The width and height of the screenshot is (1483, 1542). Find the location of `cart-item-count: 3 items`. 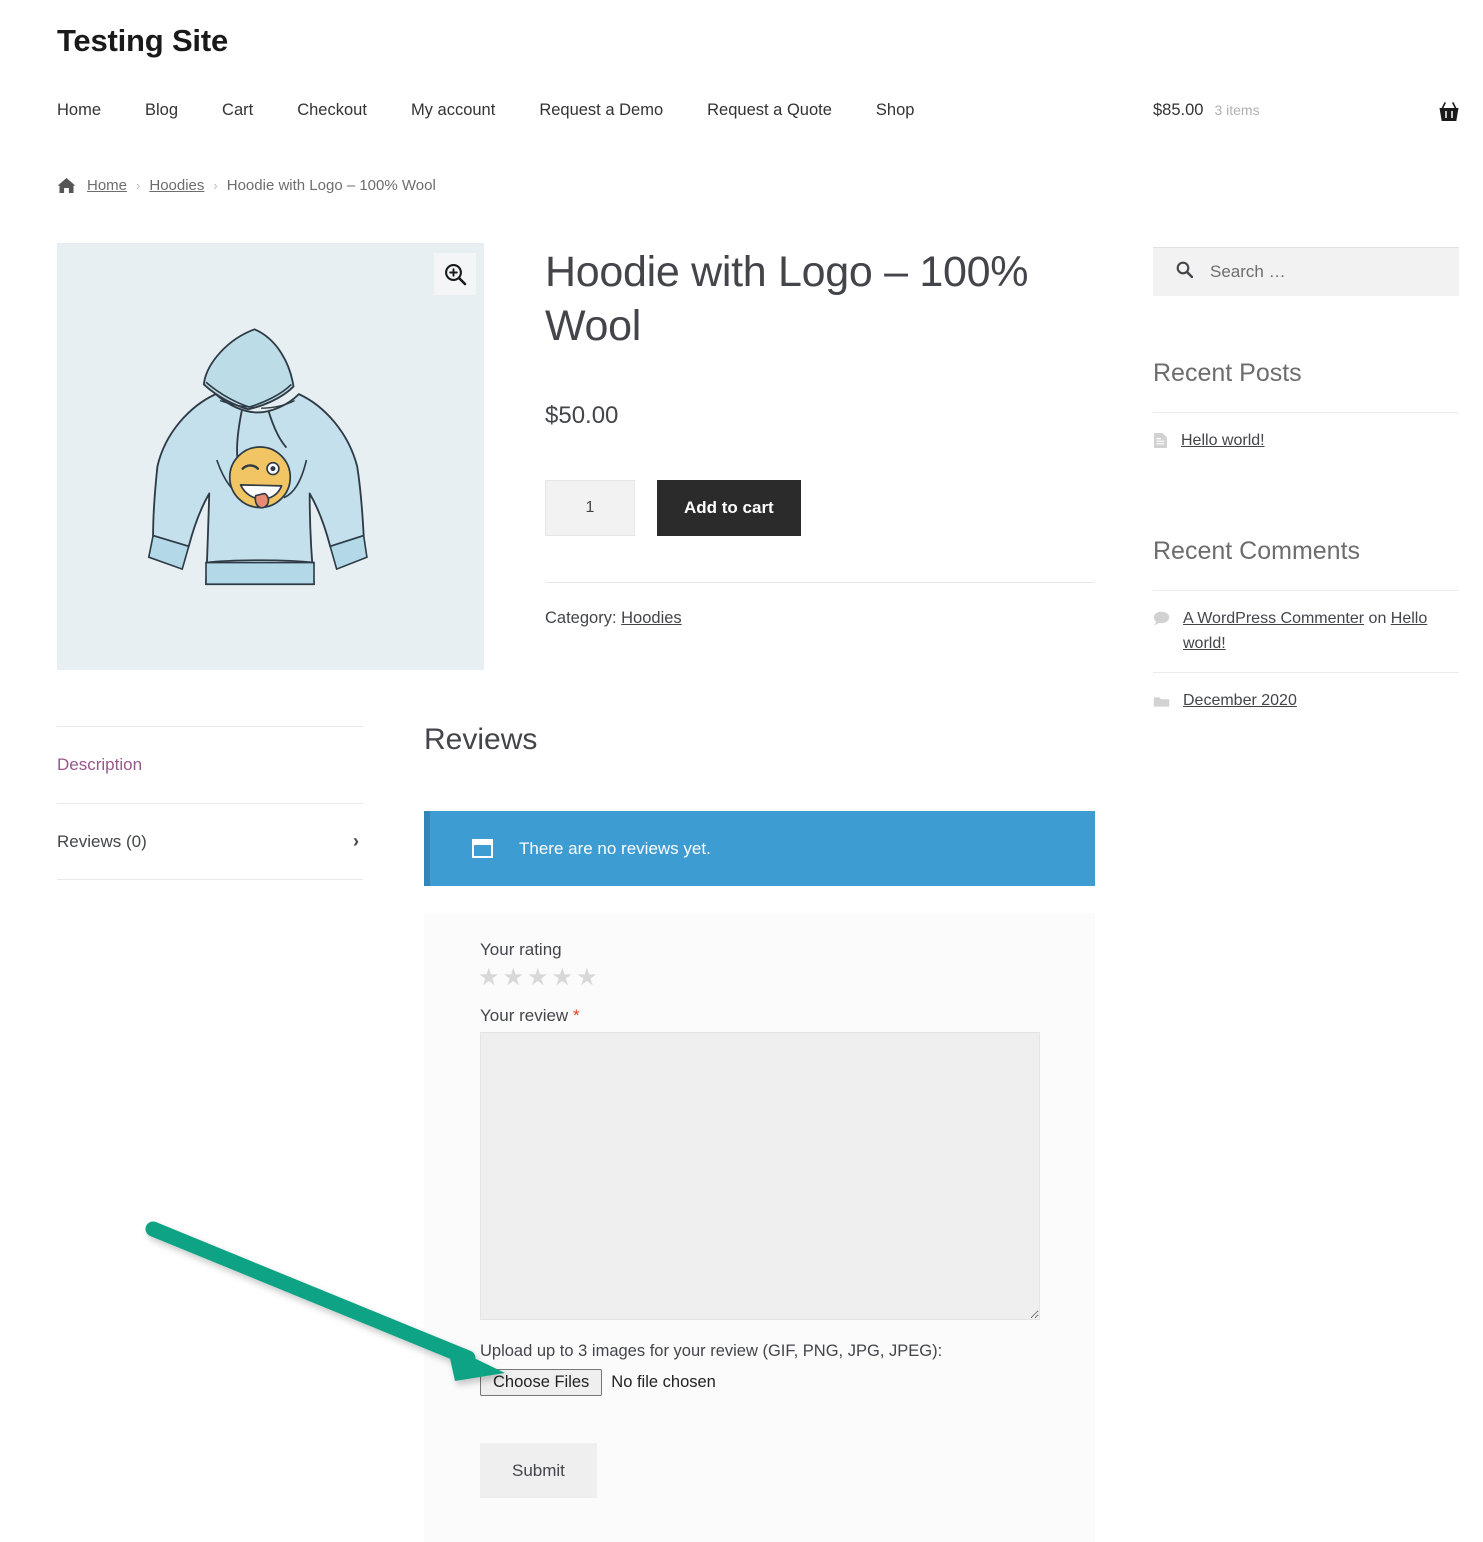

cart-item-count: 3 items is located at coordinates (1237, 110).